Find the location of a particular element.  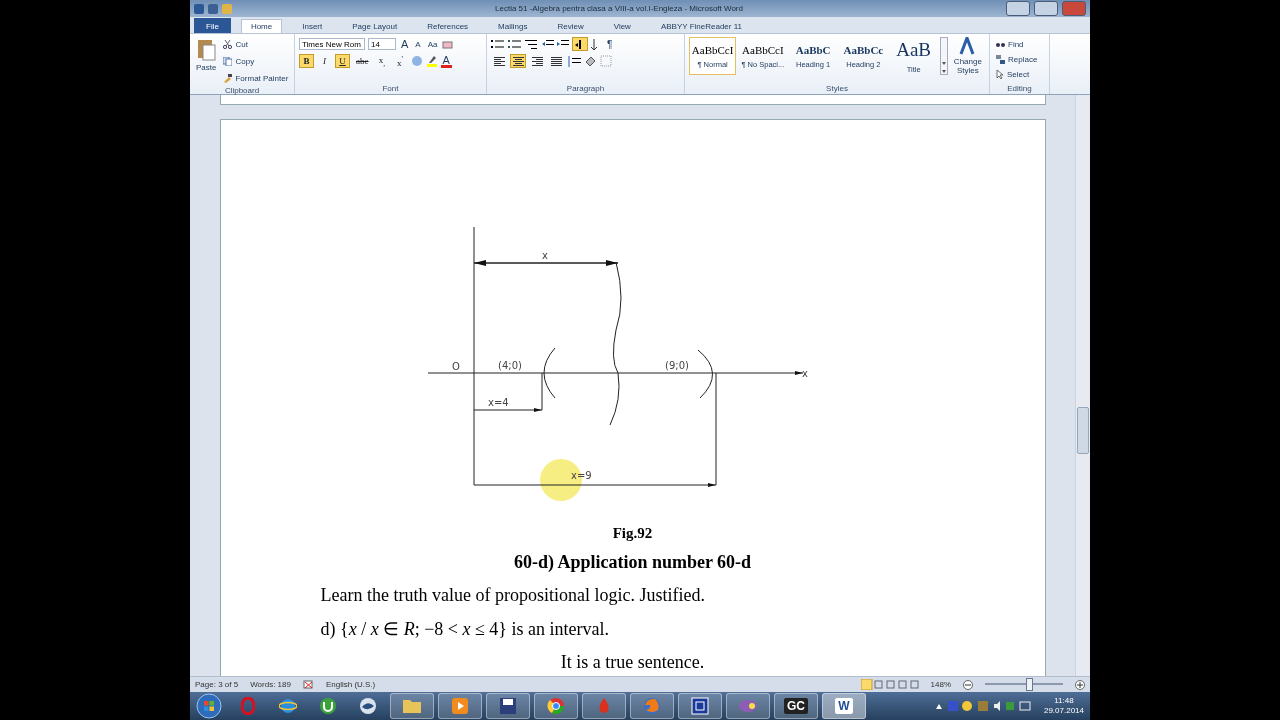

ribbon-tab: References is located at coordinates (448, 26).